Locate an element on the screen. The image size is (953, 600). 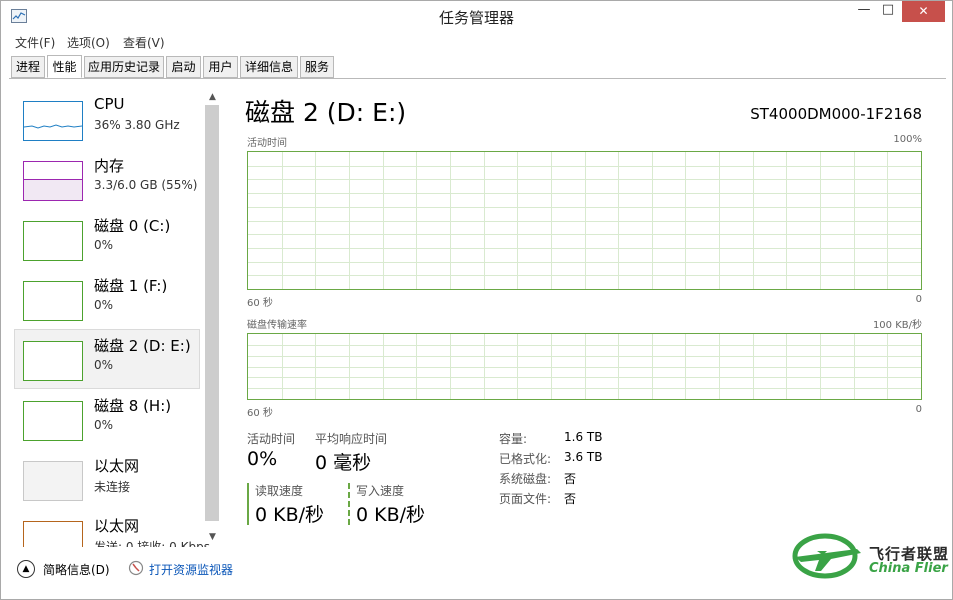
system-disk-value: 否 is located at coordinates (570, 479).